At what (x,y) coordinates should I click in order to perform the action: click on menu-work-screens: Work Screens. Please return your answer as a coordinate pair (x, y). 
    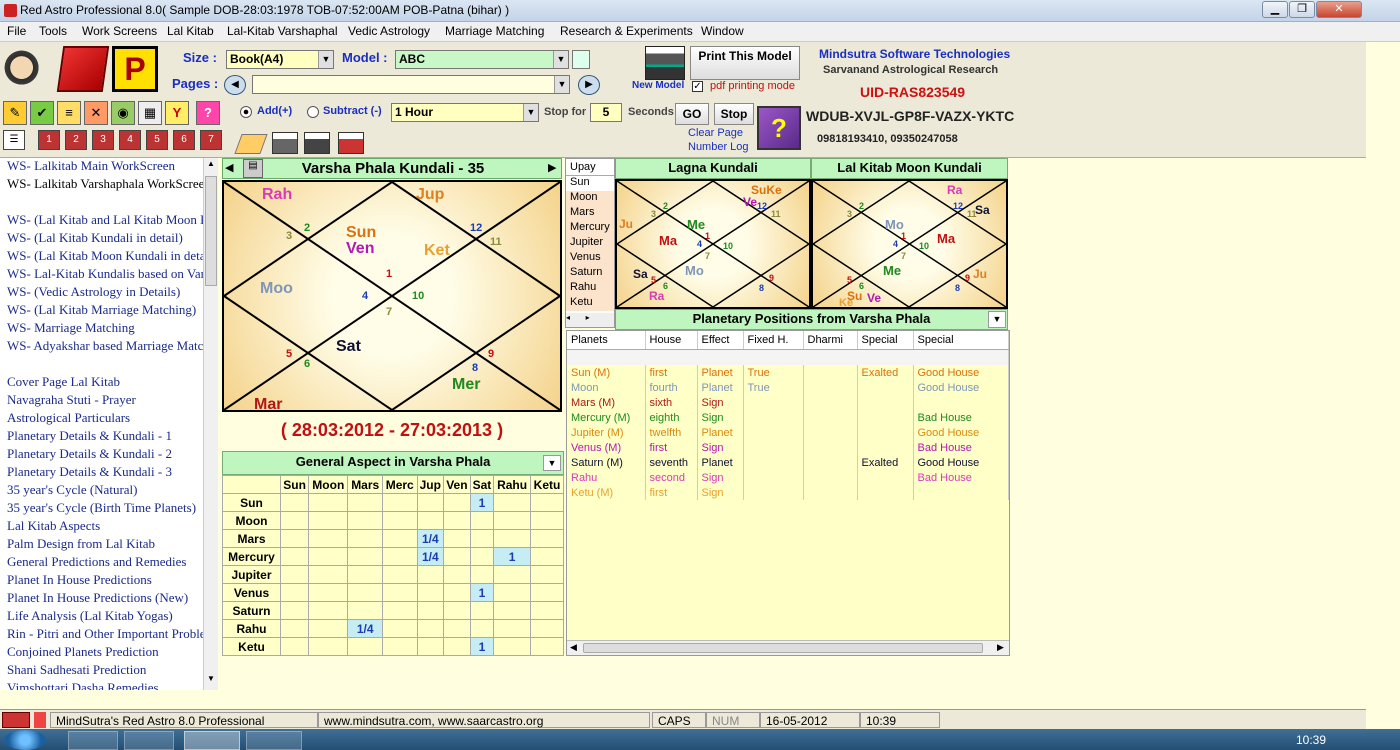
    Looking at the image, I should click on (119, 31).